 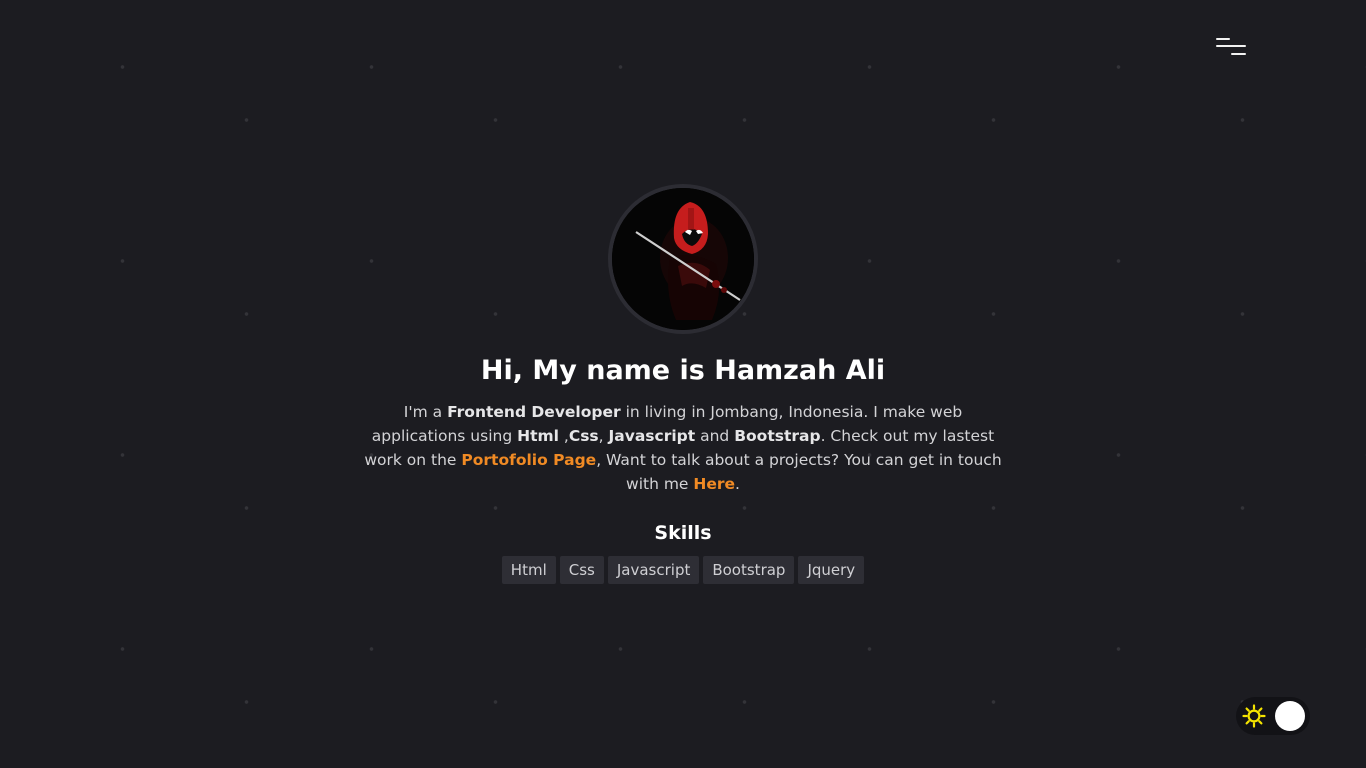 I want to click on skills-heading: Skills, so click(x=683, y=533).